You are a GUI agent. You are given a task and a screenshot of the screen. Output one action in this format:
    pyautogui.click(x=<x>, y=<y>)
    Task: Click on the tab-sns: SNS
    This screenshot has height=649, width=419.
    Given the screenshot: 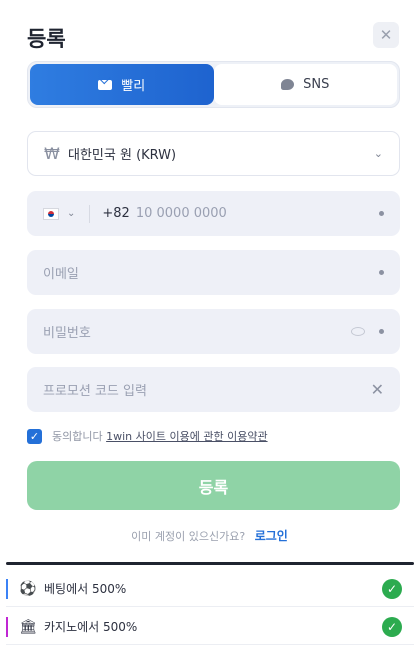 What is the action you would take?
    pyautogui.click(x=305, y=84)
    